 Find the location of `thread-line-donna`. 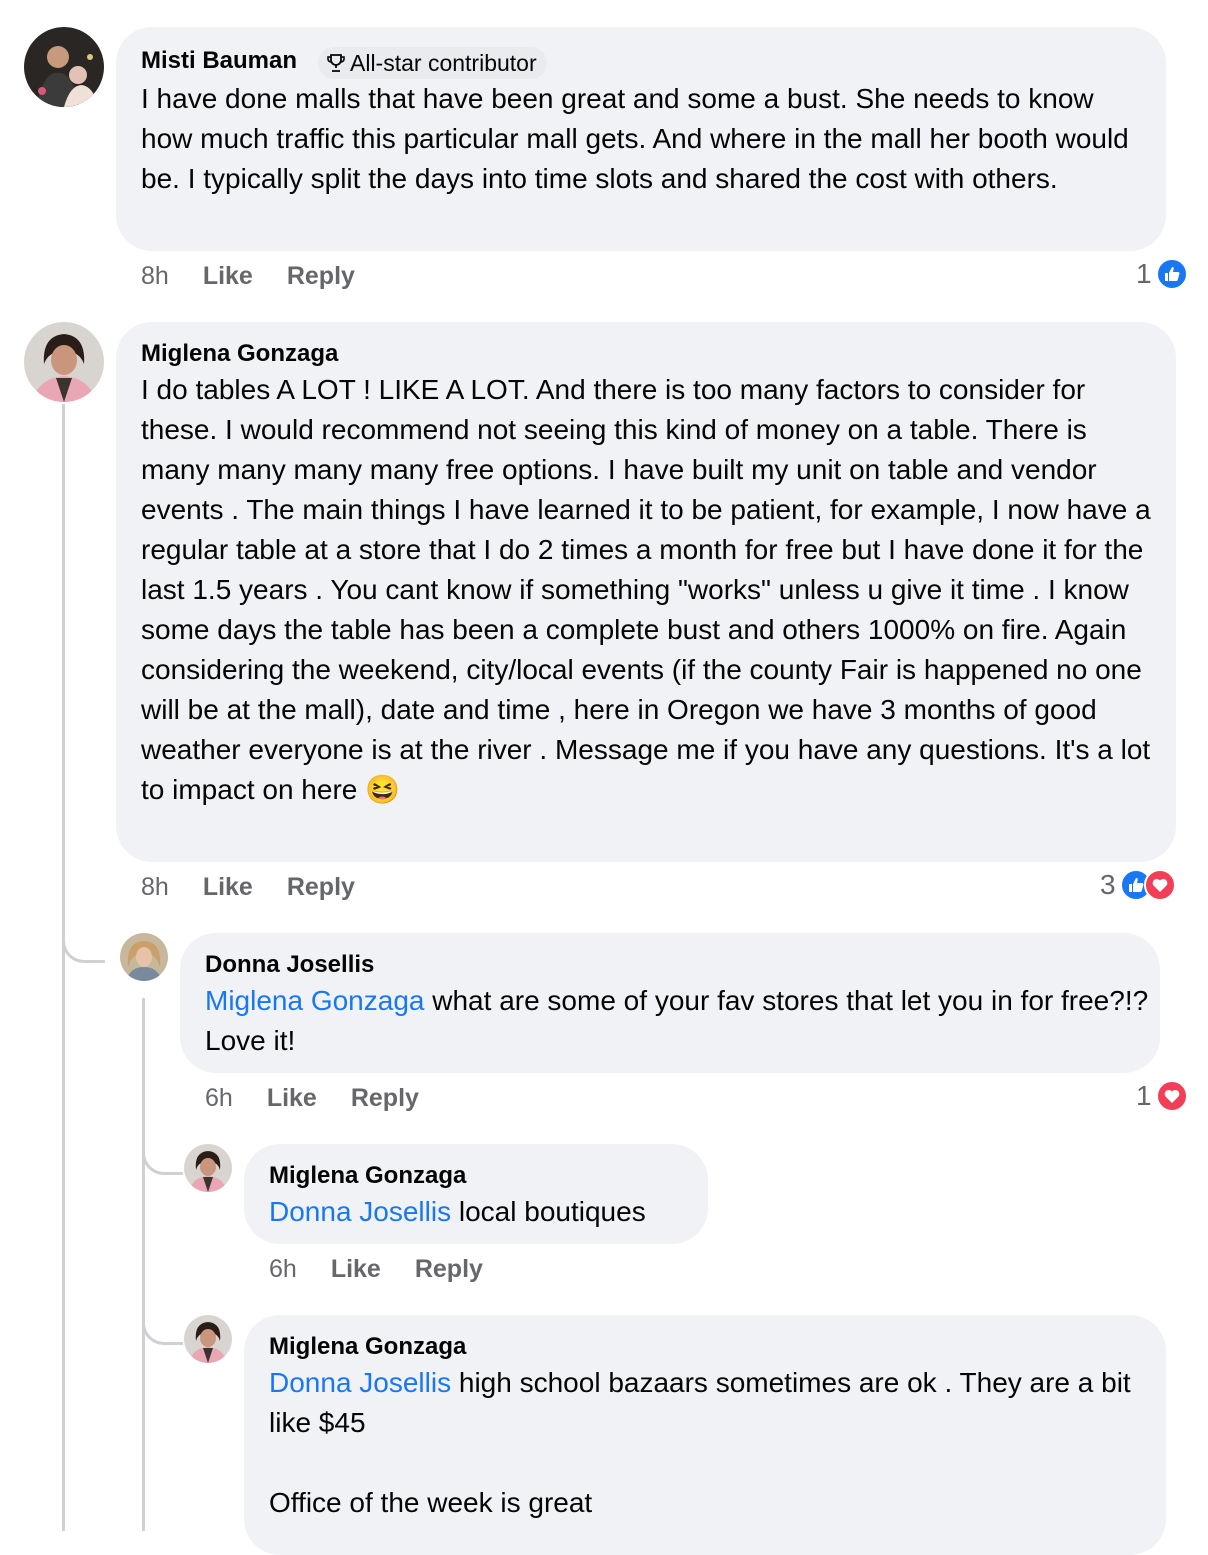

thread-line-donna is located at coordinates (143, 1264).